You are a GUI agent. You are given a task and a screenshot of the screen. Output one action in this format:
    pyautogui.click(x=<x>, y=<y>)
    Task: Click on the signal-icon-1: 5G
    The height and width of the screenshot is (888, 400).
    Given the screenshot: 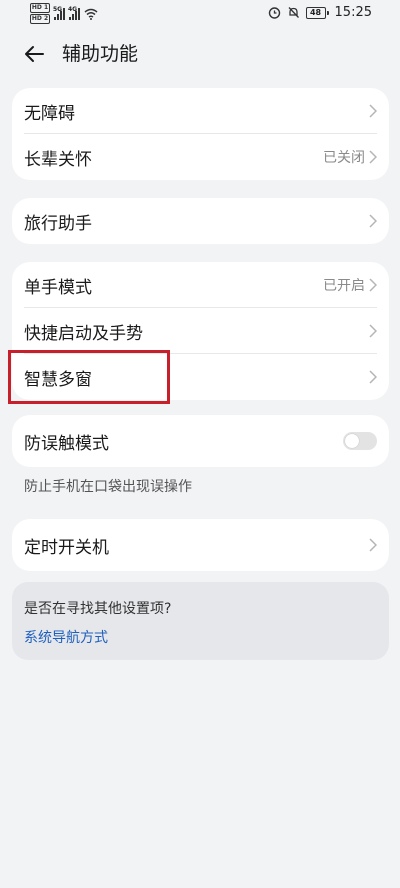 What is the action you would take?
    pyautogui.click(x=59, y=12)
    